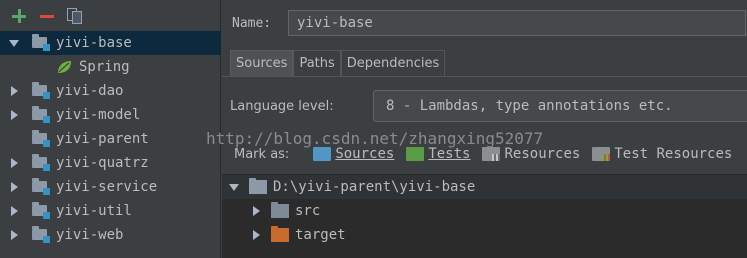 This screenshot has width=747, height=258. I want to click on mark-test-resources-button: Test Resources, so click(662, 154).